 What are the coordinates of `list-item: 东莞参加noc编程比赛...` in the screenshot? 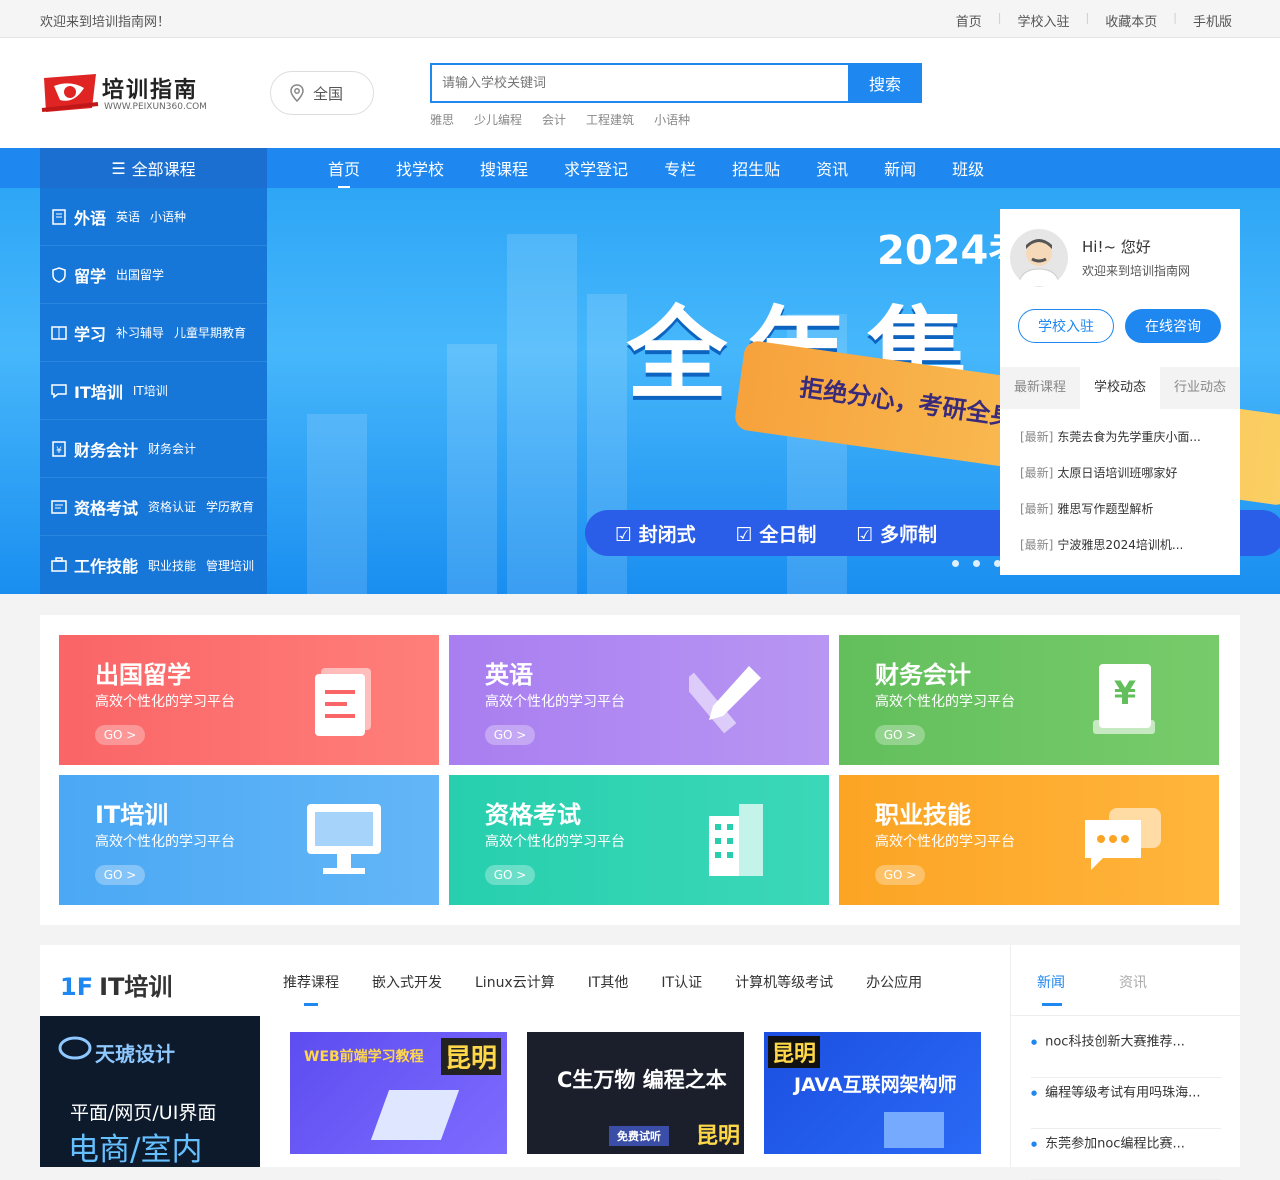 It's located at (1126, 1154).